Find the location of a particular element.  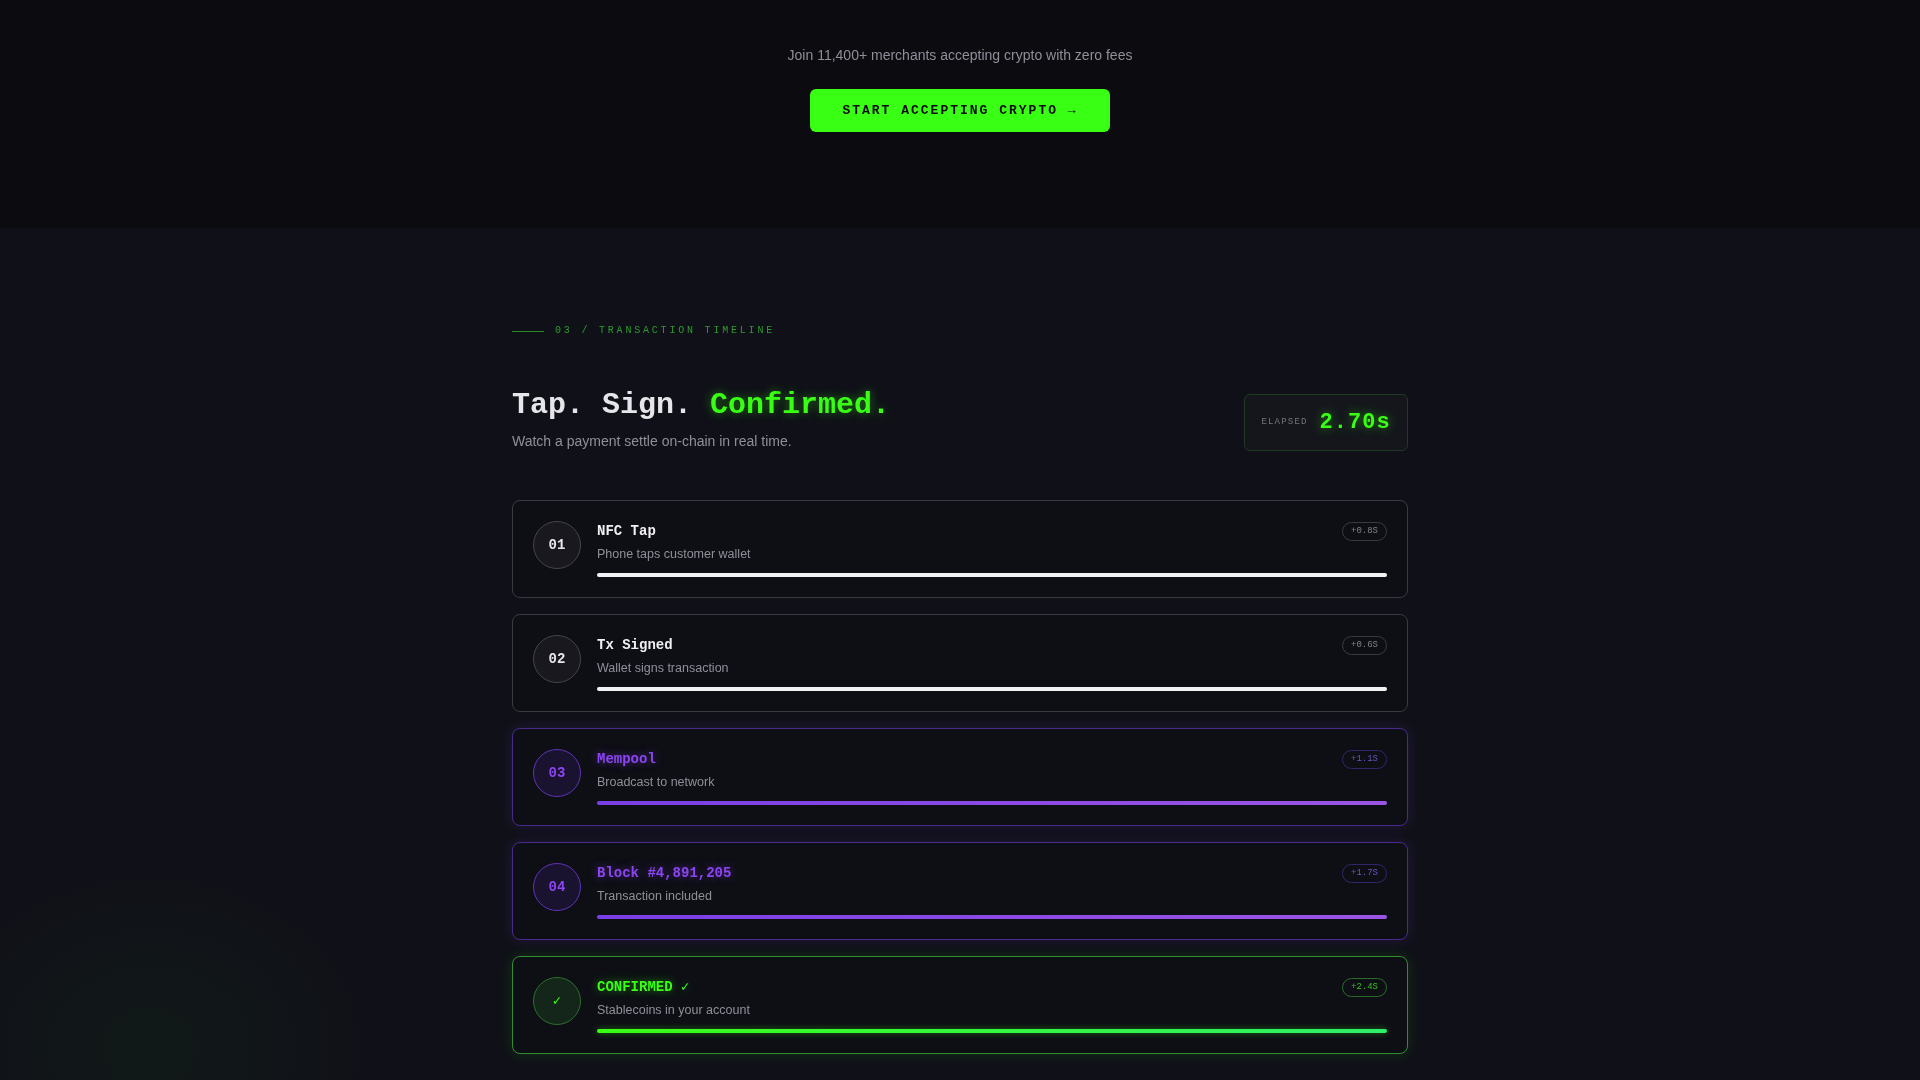

step-marker: ✓ is located at coordinates (557, 1001).